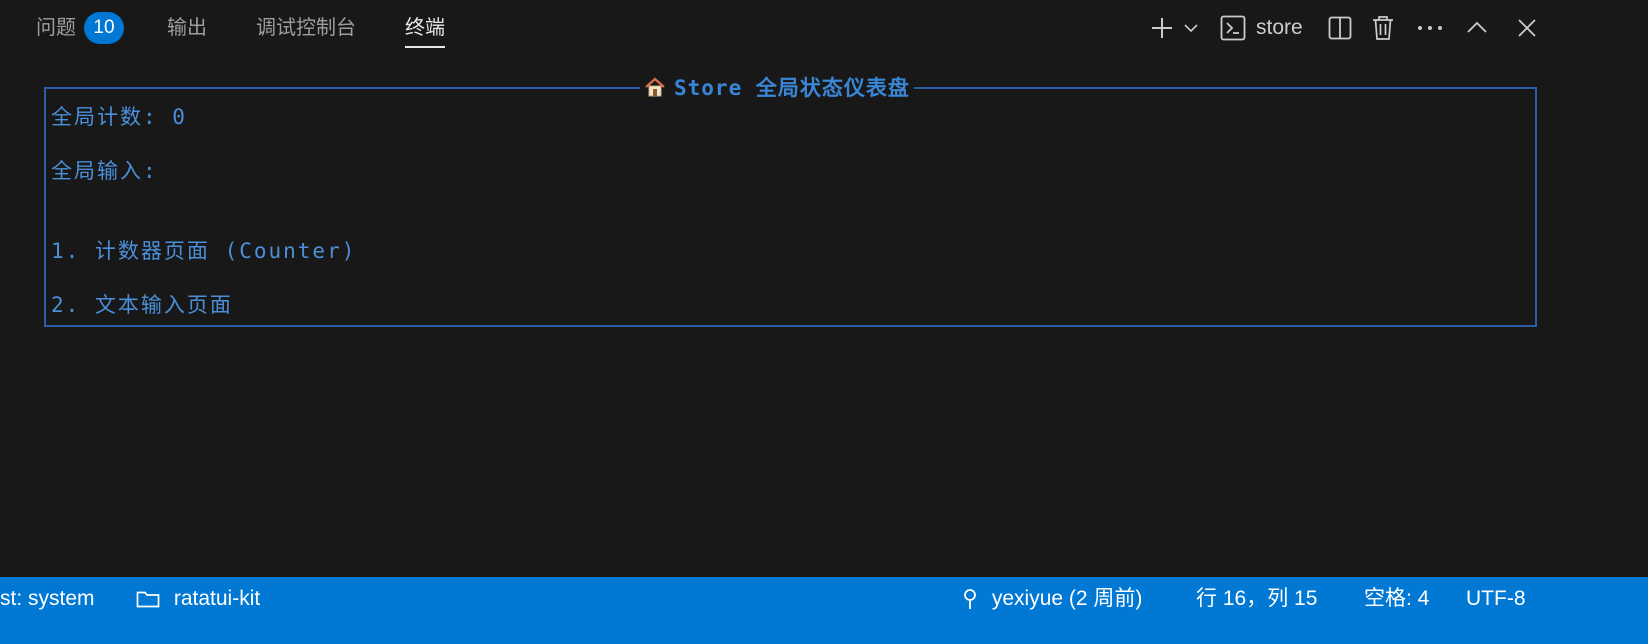 The image size is (1648, 644). I want to click on terminal-selector, so click(1233, 28).